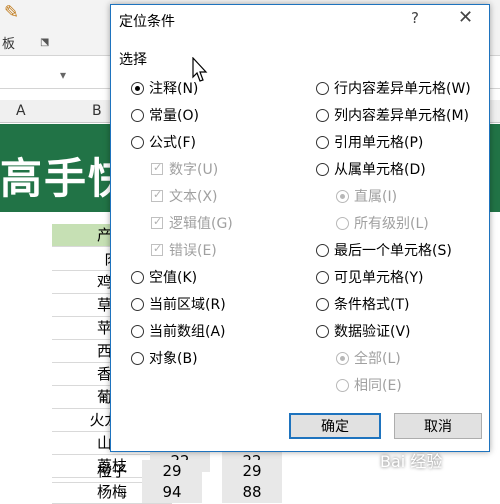 This screenshot has height=504, width=500. I want to click on option-label: 可见单元格(Y), so click(378, 277).